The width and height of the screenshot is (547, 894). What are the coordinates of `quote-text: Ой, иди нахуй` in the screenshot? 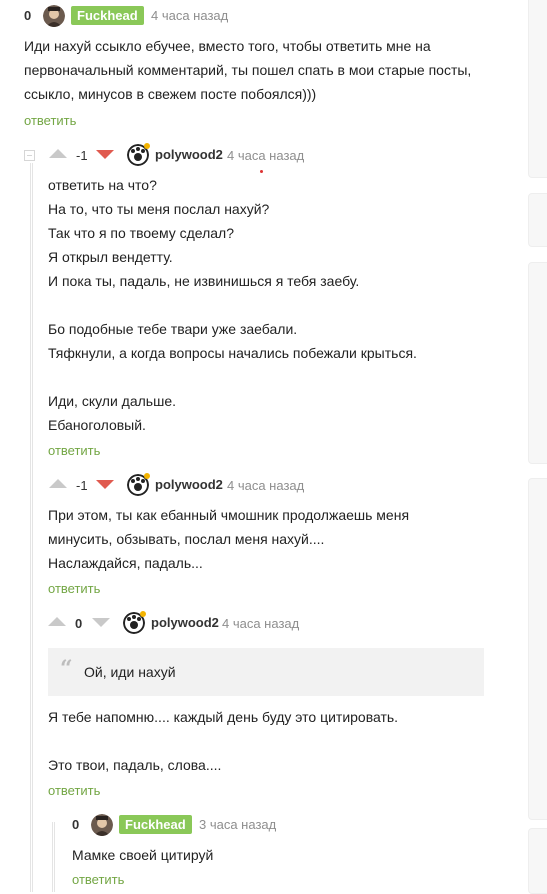 It's located at (130, 672).